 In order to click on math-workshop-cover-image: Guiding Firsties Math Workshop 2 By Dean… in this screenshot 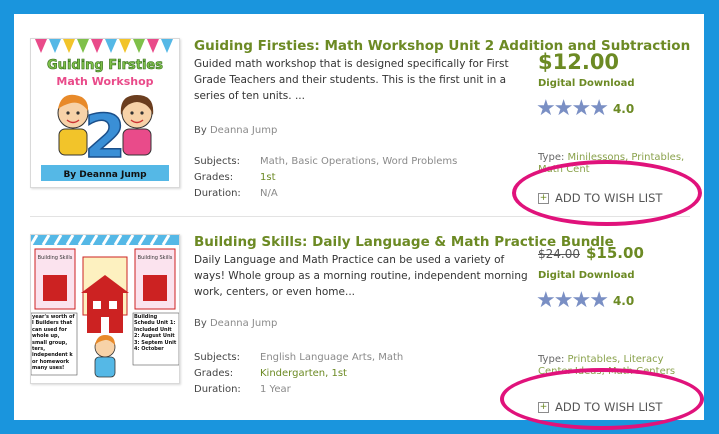, I will do `click(105, 113)`.